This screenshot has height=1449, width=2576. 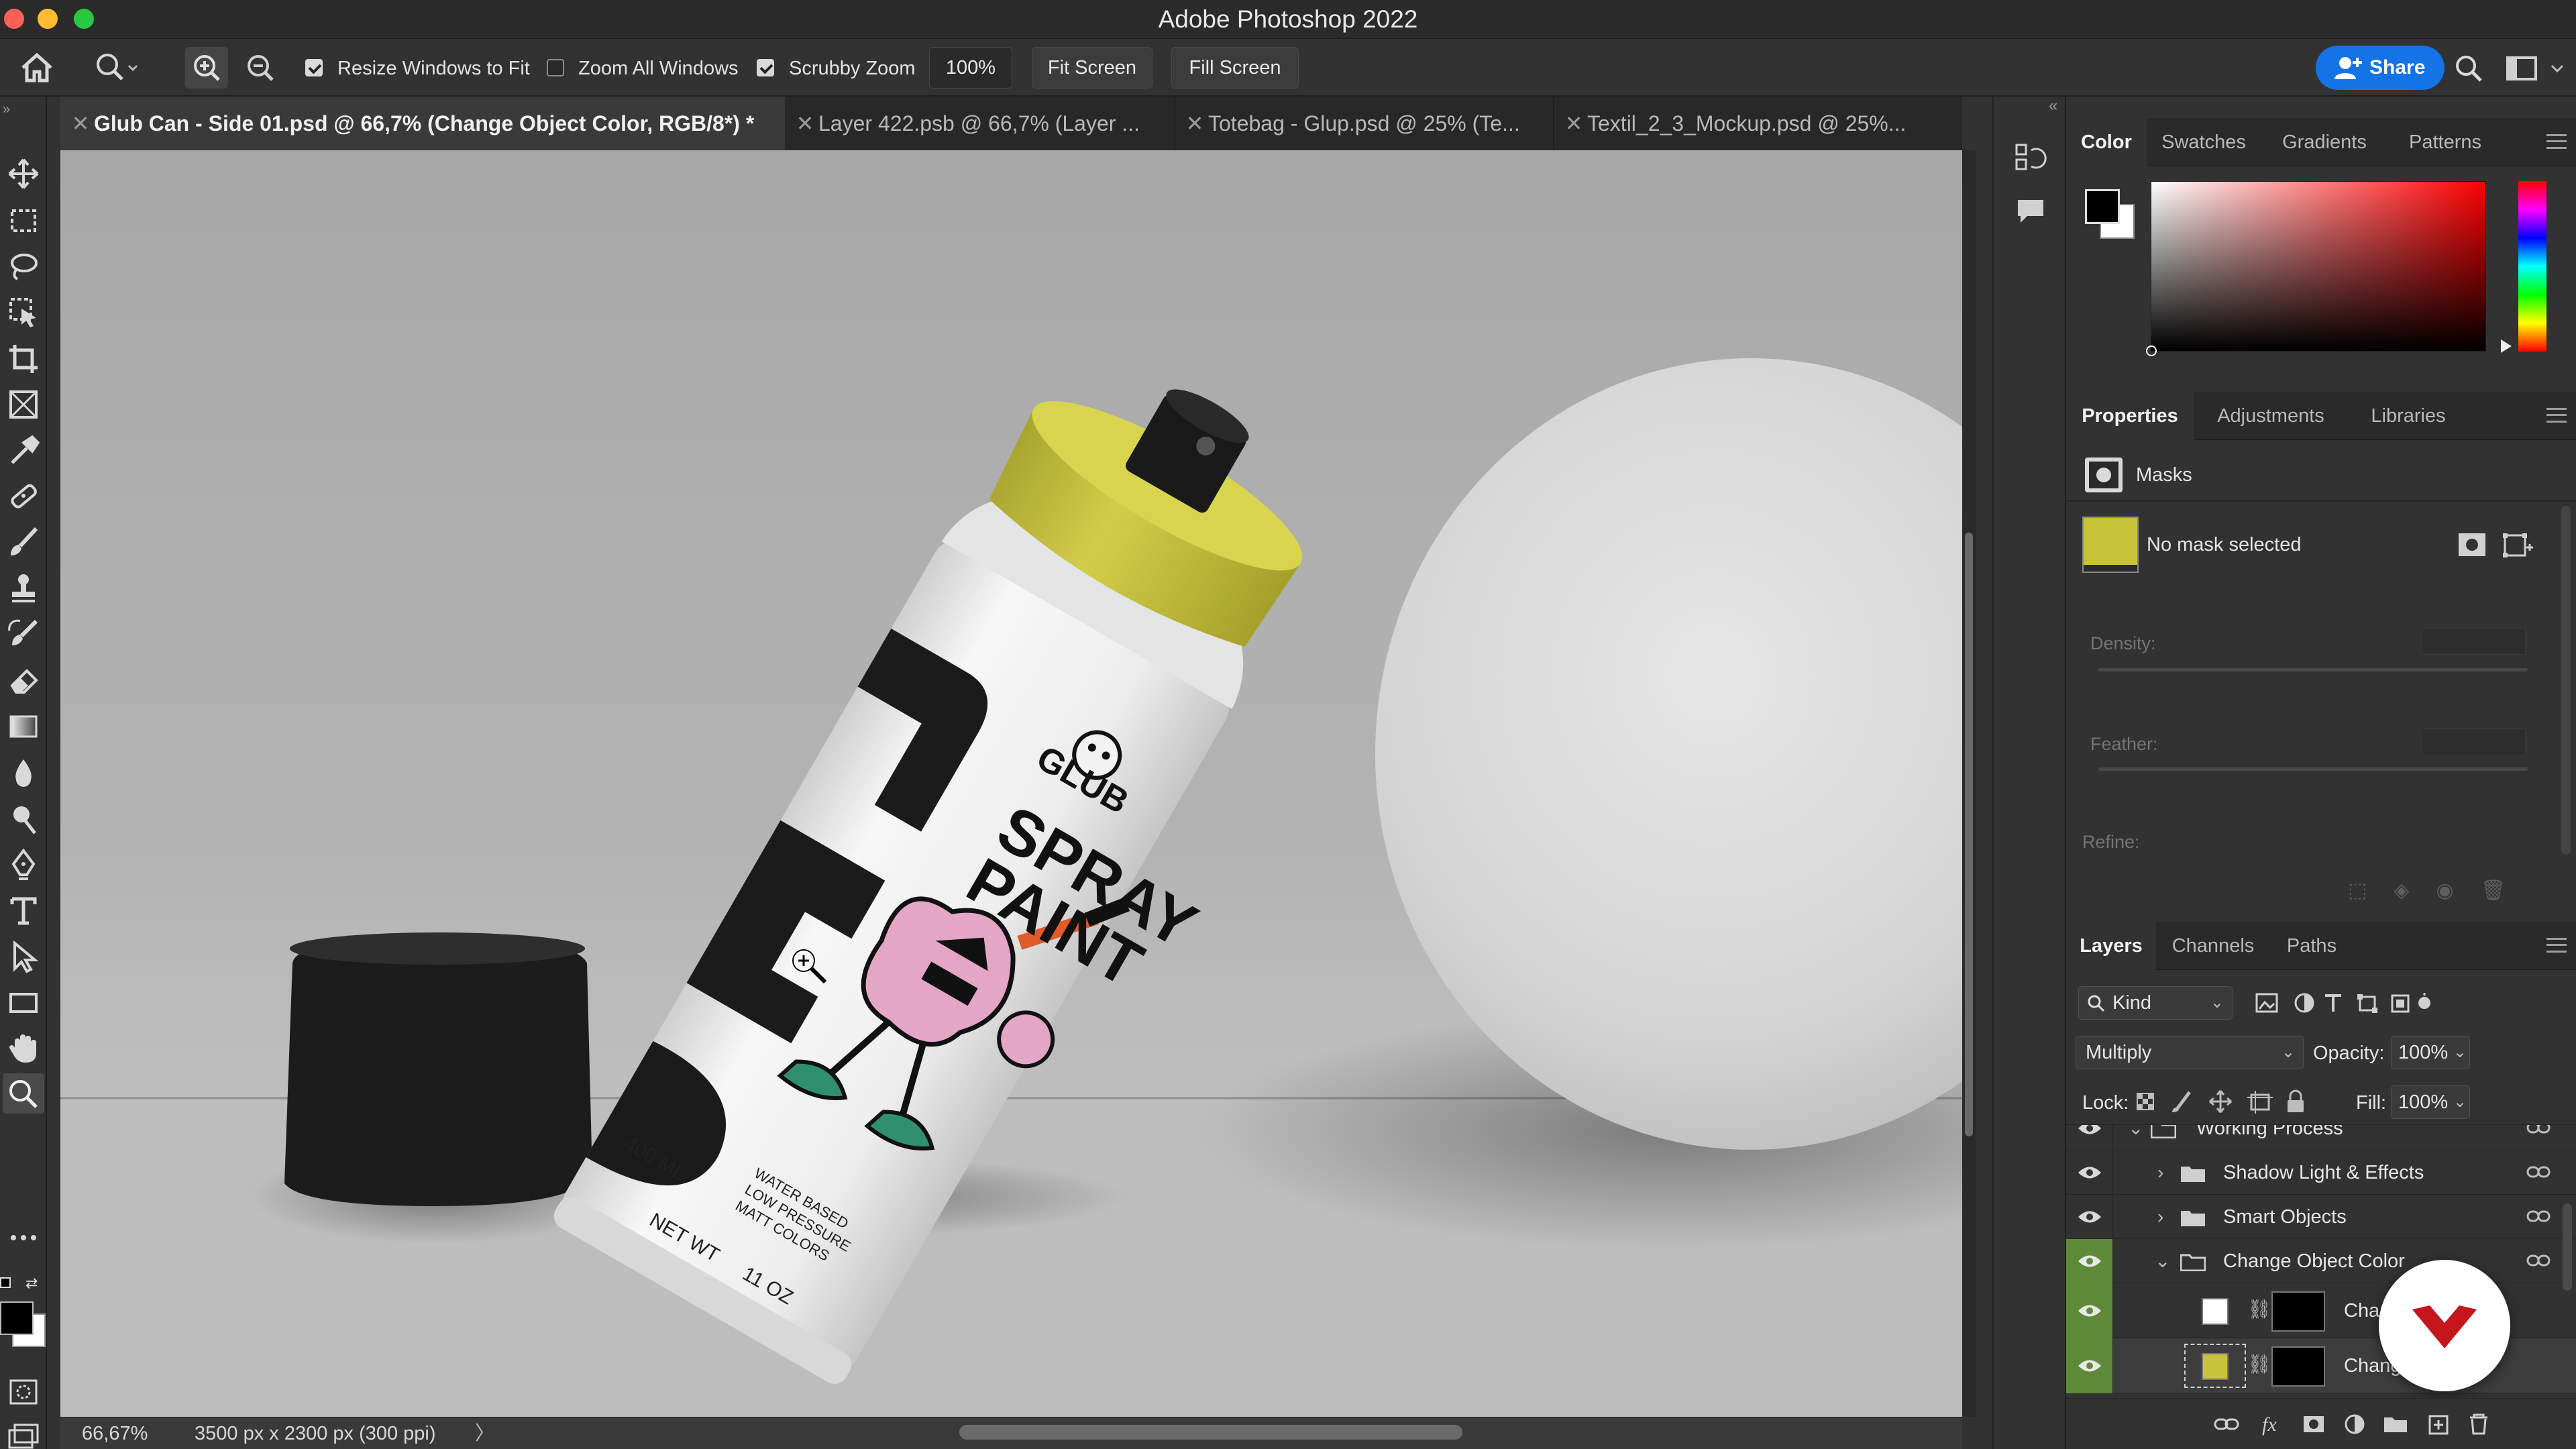 What do you see at coordinates (2321, 1217) in the screenshot?
I see `layer-row-smart-objects: › Smart Objects` at bounding box center [2321, 1217].